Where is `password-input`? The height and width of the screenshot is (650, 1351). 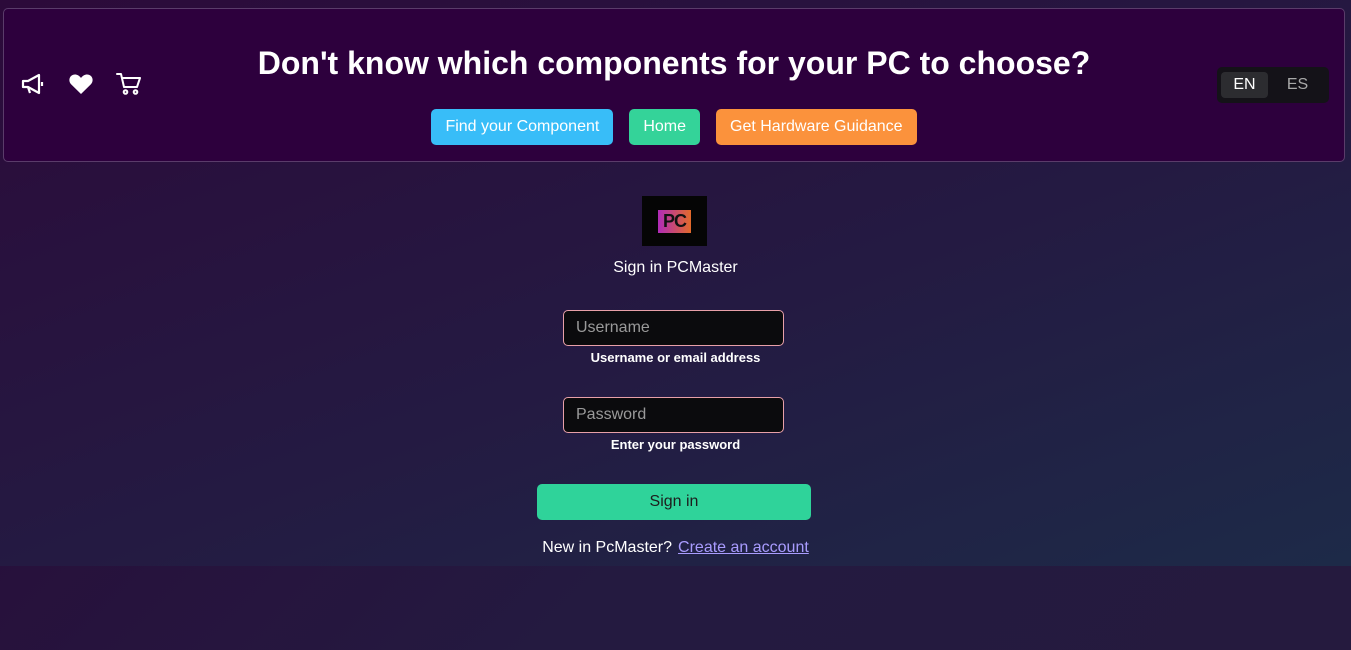
password-input is located at coordinates (673, 415).